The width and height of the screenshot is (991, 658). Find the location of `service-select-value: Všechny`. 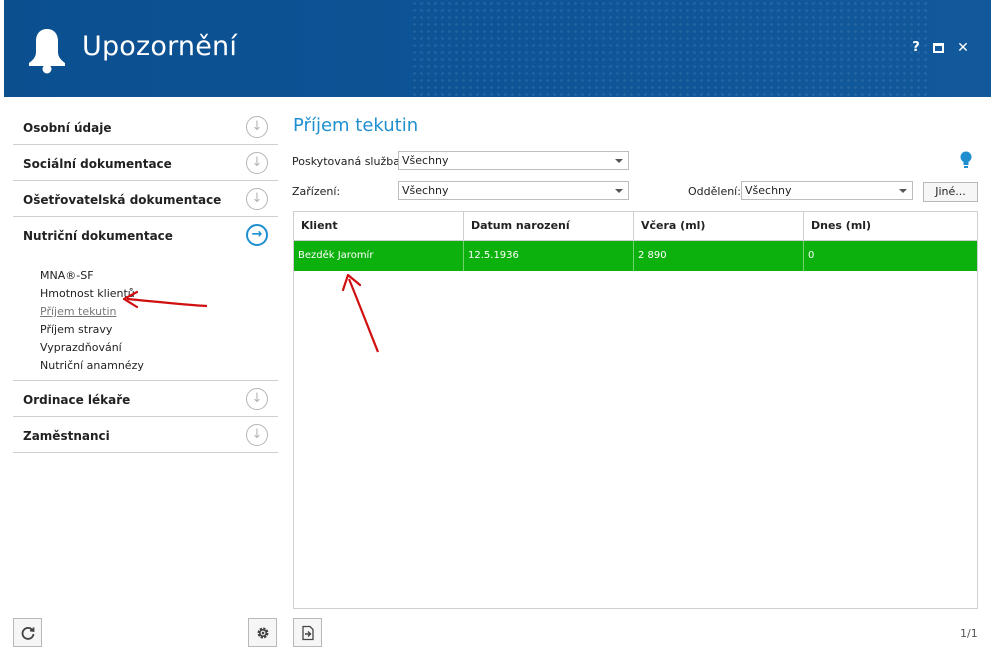

service-select-value: Všechny is located at coordinates (425, 160).